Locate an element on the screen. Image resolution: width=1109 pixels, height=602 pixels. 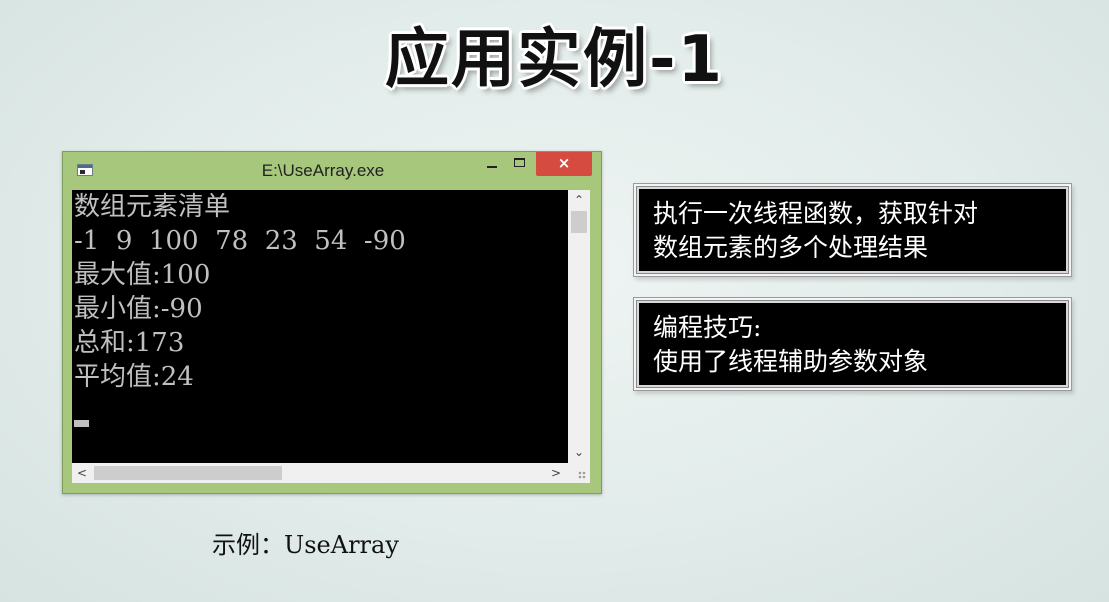
console-app-icon is located at coordinates (85, 170).